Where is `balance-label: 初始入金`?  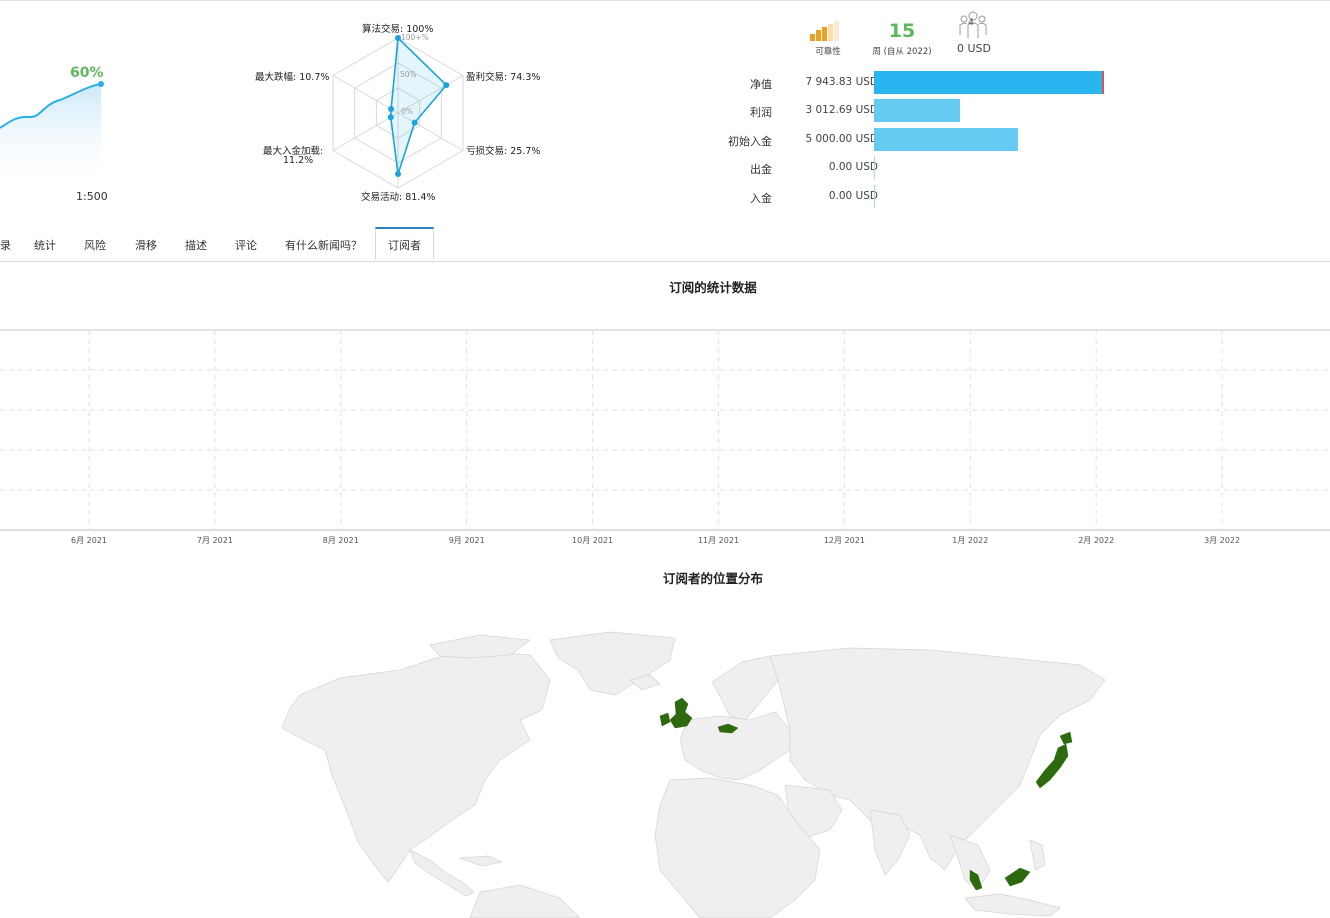 balance-label: 初始入金 is located at coordinates (750, 141).